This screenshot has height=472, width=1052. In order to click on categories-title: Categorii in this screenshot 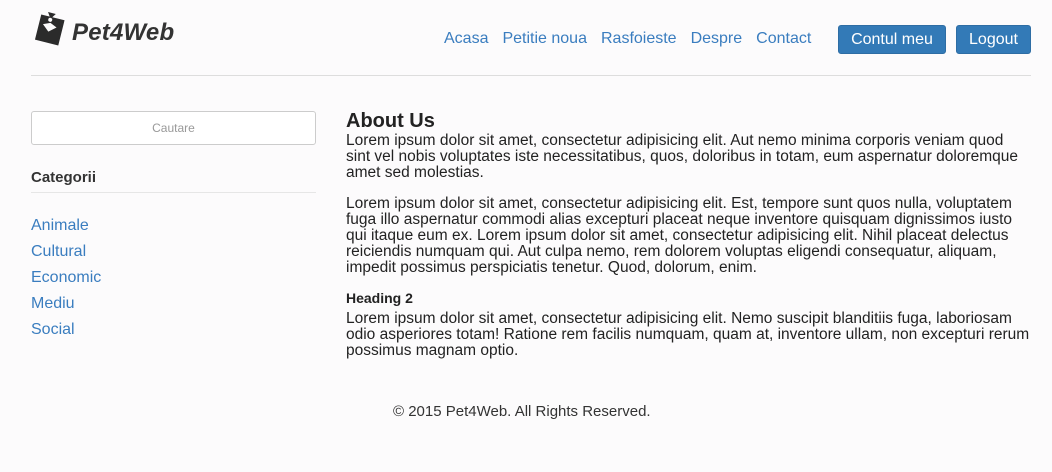, I will do `click(64, 177)`.